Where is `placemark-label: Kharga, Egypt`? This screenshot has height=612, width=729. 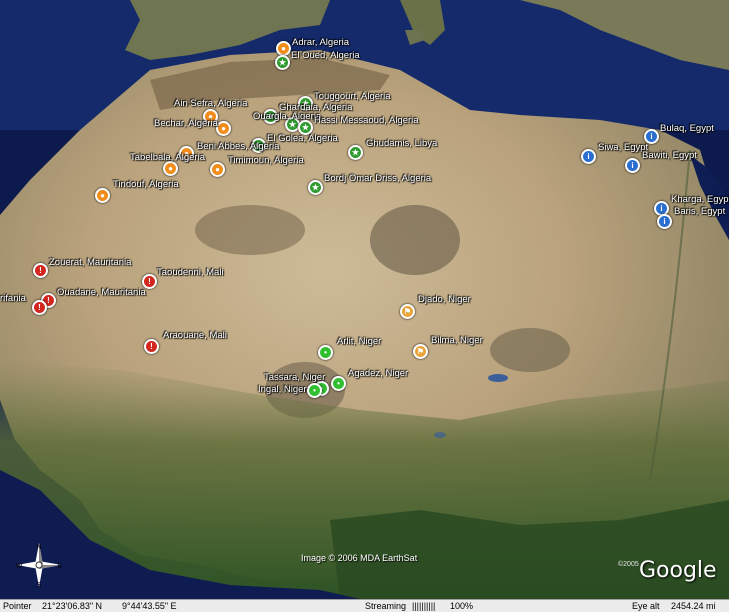
placemark-label: Kharga, Egypt is located at coordinates (700, 199).